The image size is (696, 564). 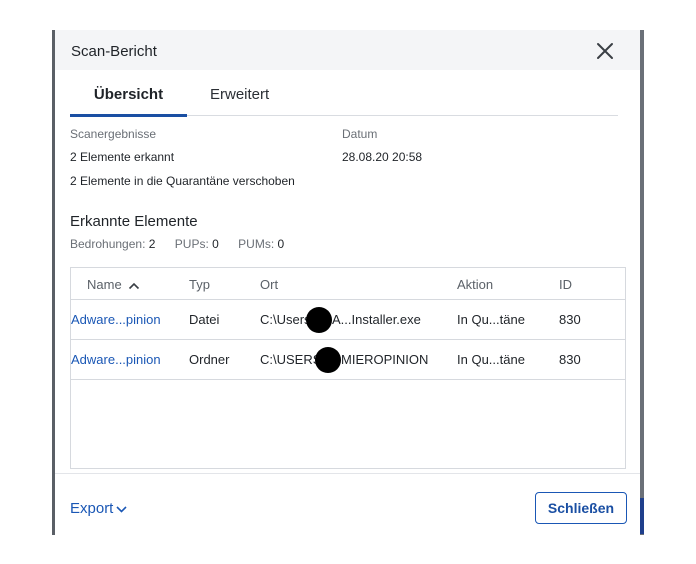 What do you see at coordinates (347, 50) in the screenshot?
I see `dialog-header: Scan-Bericht` at bounding box center [347, 50].